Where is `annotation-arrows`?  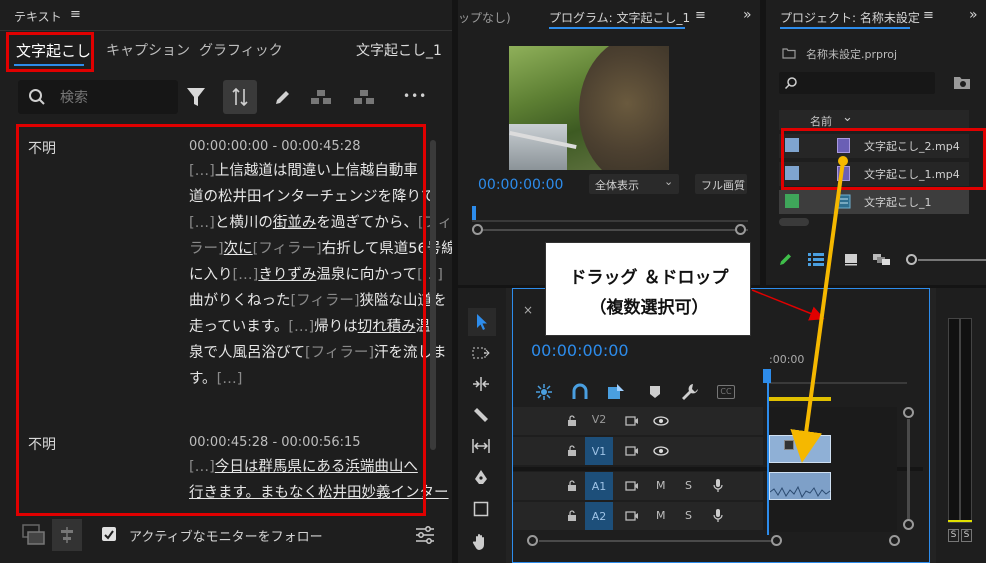
annotation-arrows is located at coordinates (799, 309).